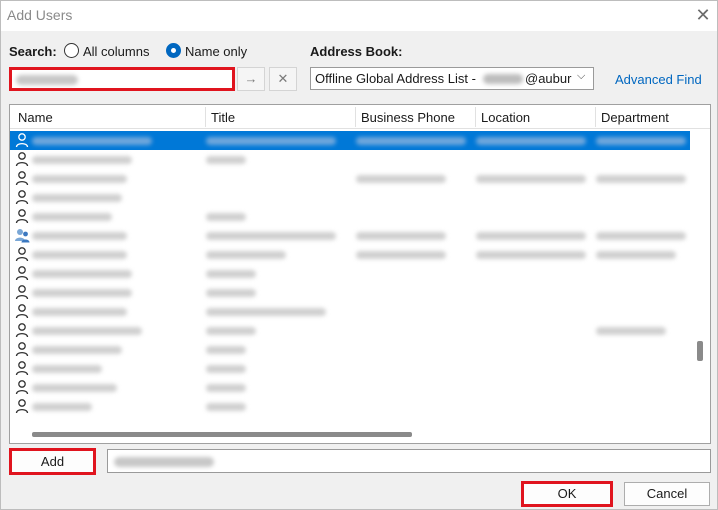 This screenshot has height=510, width=718. What do you see at coordinates (173, 50) in the screenshot?
I see `radio-name-only` at bounding box center [173, 50].